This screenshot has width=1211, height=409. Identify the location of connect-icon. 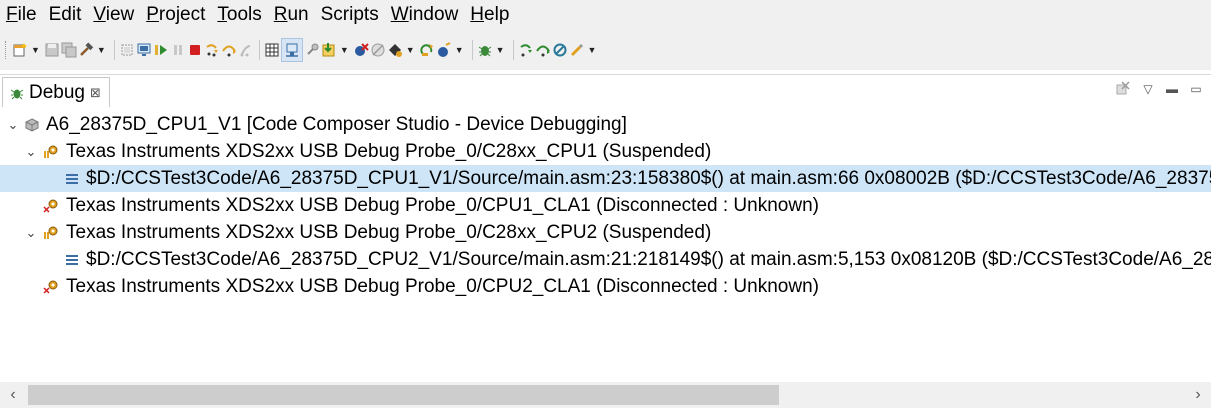
(291, 50).